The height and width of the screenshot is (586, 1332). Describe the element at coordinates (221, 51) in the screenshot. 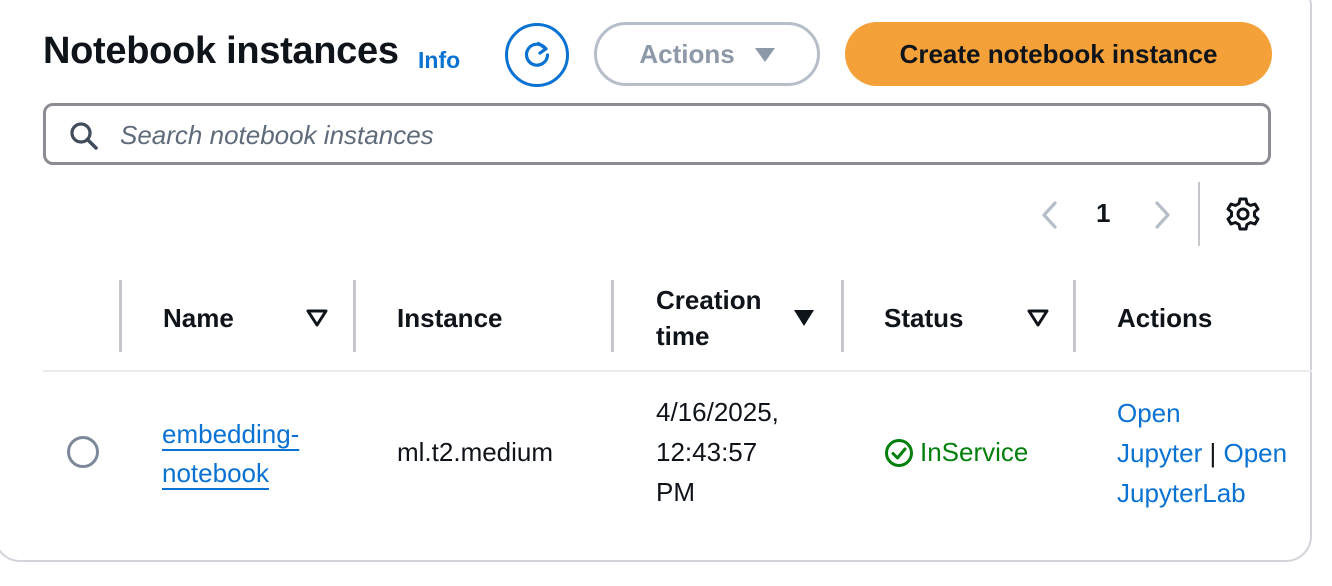

I see `page-title: Notebook instances` at that location.